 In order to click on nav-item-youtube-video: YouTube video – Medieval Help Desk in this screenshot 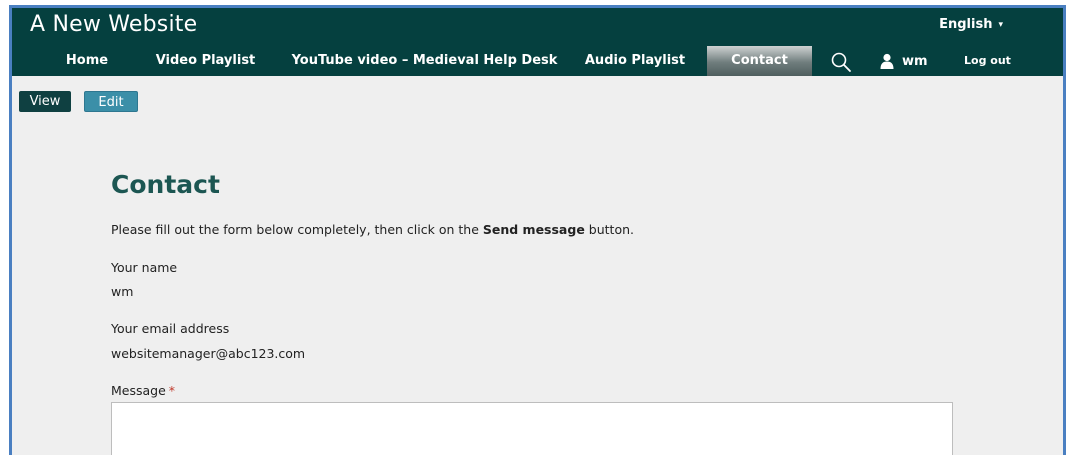, I will do `click(424, 61)`.